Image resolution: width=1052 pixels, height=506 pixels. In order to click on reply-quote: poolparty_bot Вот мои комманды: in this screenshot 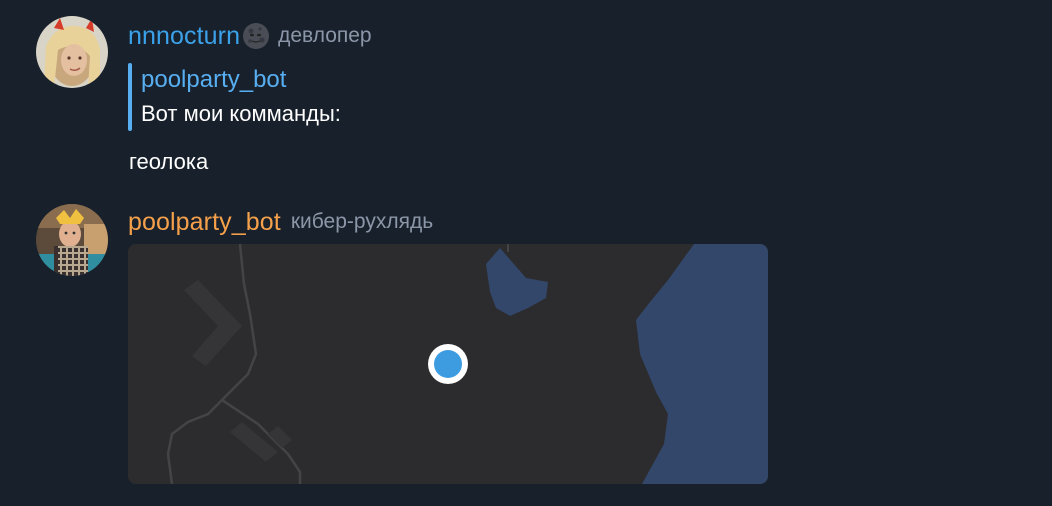, I will do `click(234, 97)`.